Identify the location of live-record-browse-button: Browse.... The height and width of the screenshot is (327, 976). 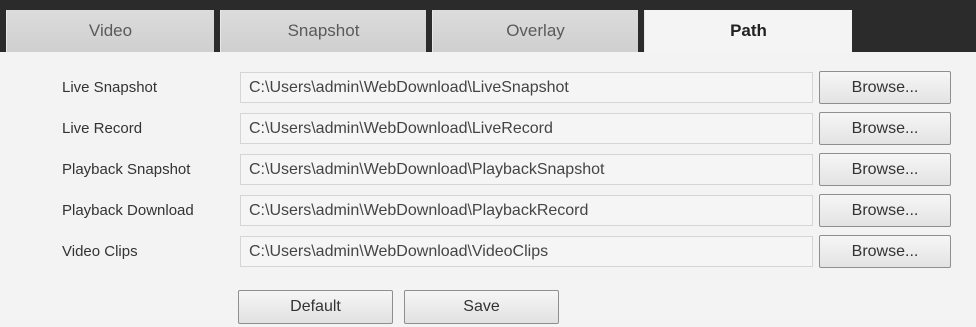
(885, 128).